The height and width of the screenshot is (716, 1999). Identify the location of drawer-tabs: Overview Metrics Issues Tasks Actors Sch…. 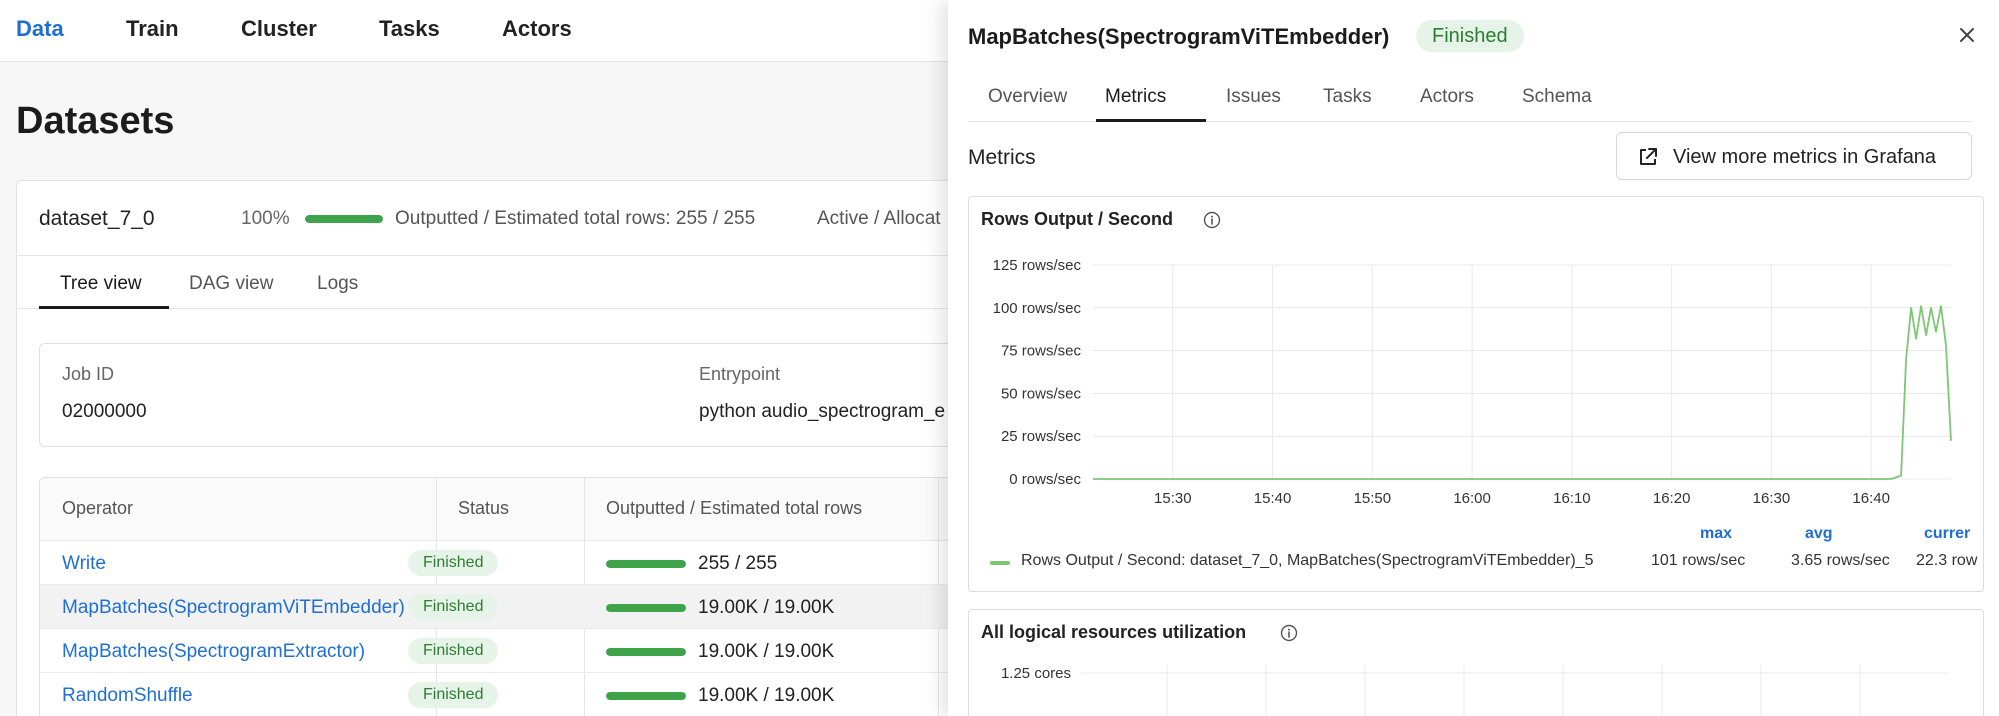
(1470, 103).